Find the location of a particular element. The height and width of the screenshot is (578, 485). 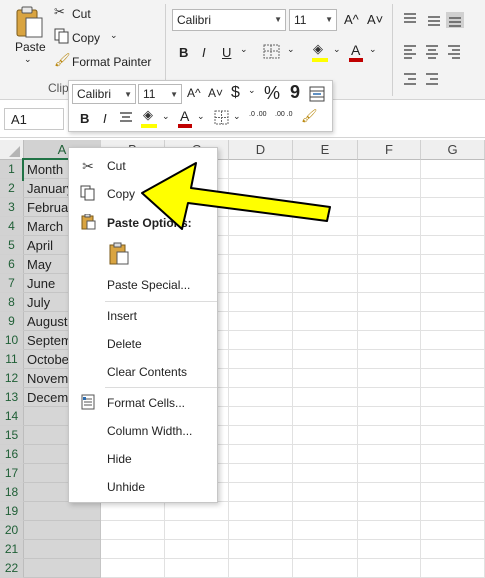

row-header: 22 is located at coordinates (12, 568).